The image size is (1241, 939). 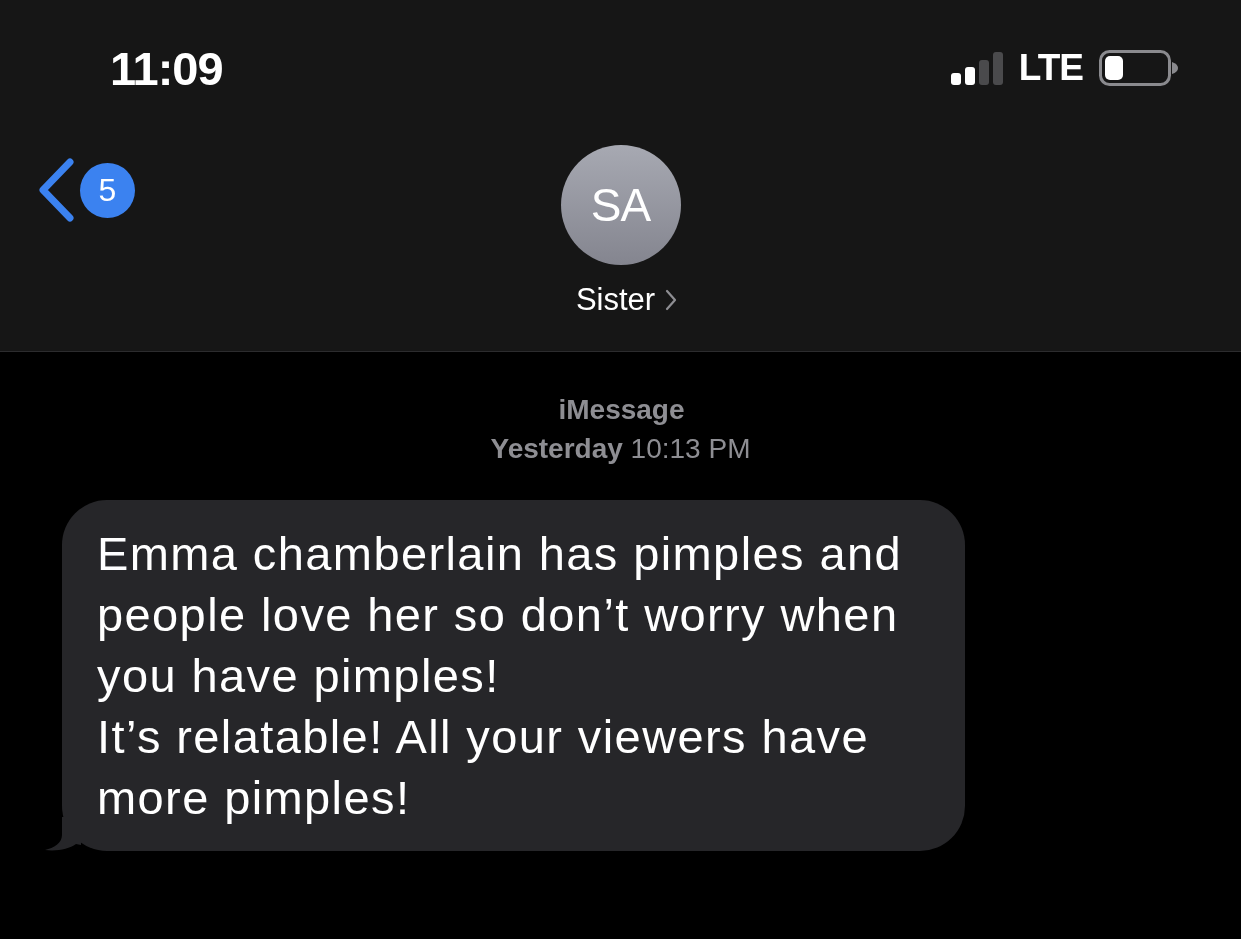 I want to click on back-button: 5, so click(x=86, y=190).